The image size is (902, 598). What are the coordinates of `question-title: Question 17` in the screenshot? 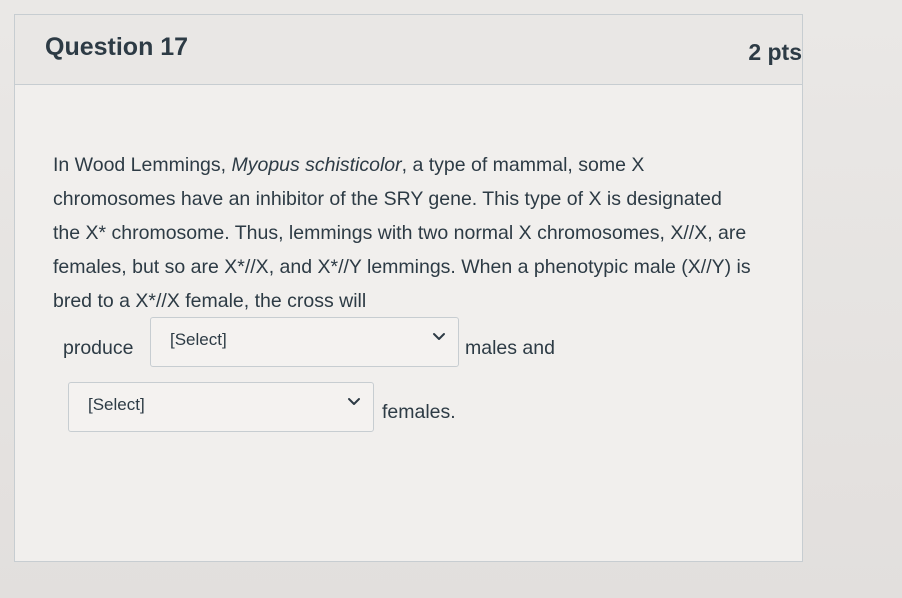 It's located at (117, 47).